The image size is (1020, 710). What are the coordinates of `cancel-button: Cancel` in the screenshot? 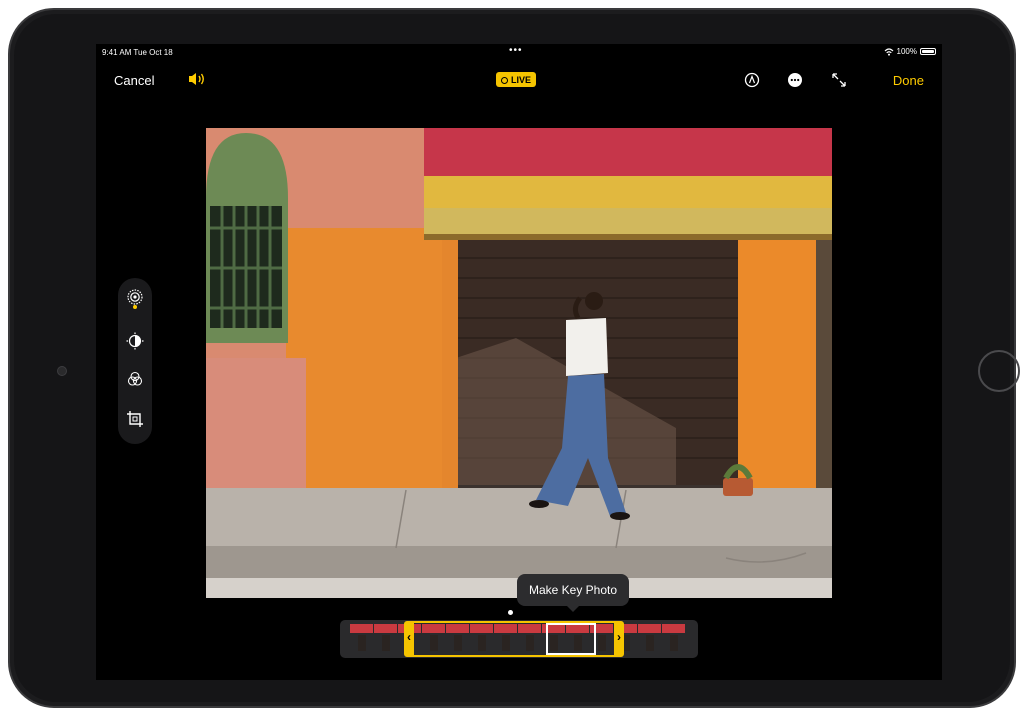 It's located at (134, 80).